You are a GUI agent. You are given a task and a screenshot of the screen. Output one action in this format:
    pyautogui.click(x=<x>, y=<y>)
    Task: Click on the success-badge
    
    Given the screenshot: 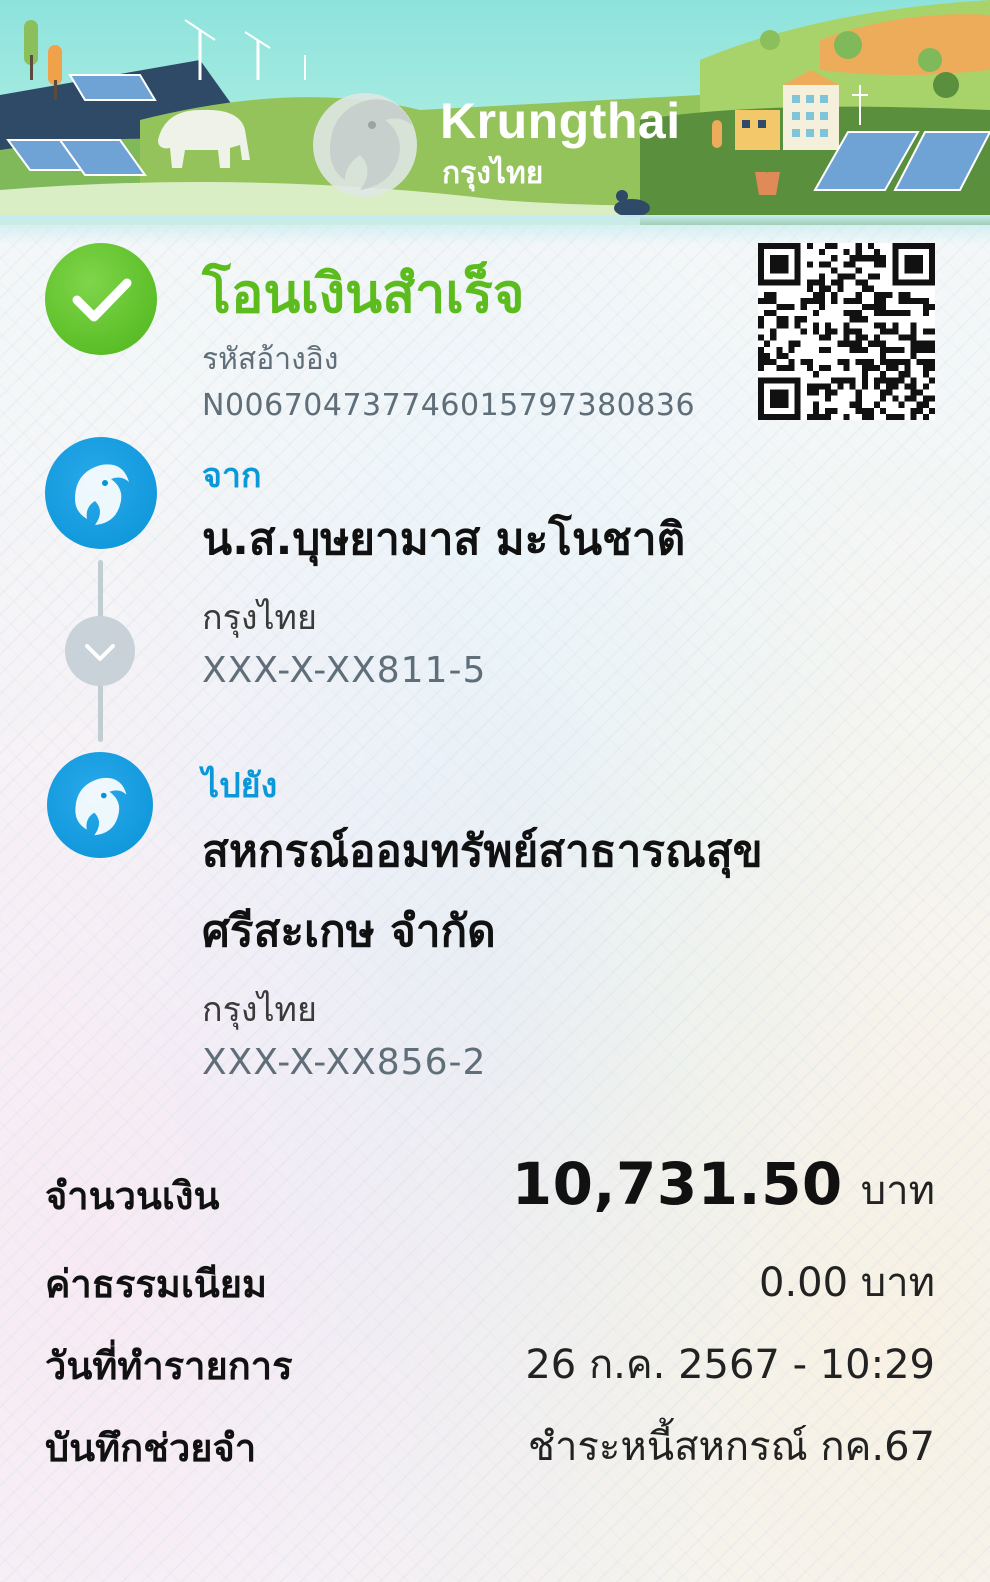 What is the action you would take?
    pyautogui.click(x=101, y=299)
    